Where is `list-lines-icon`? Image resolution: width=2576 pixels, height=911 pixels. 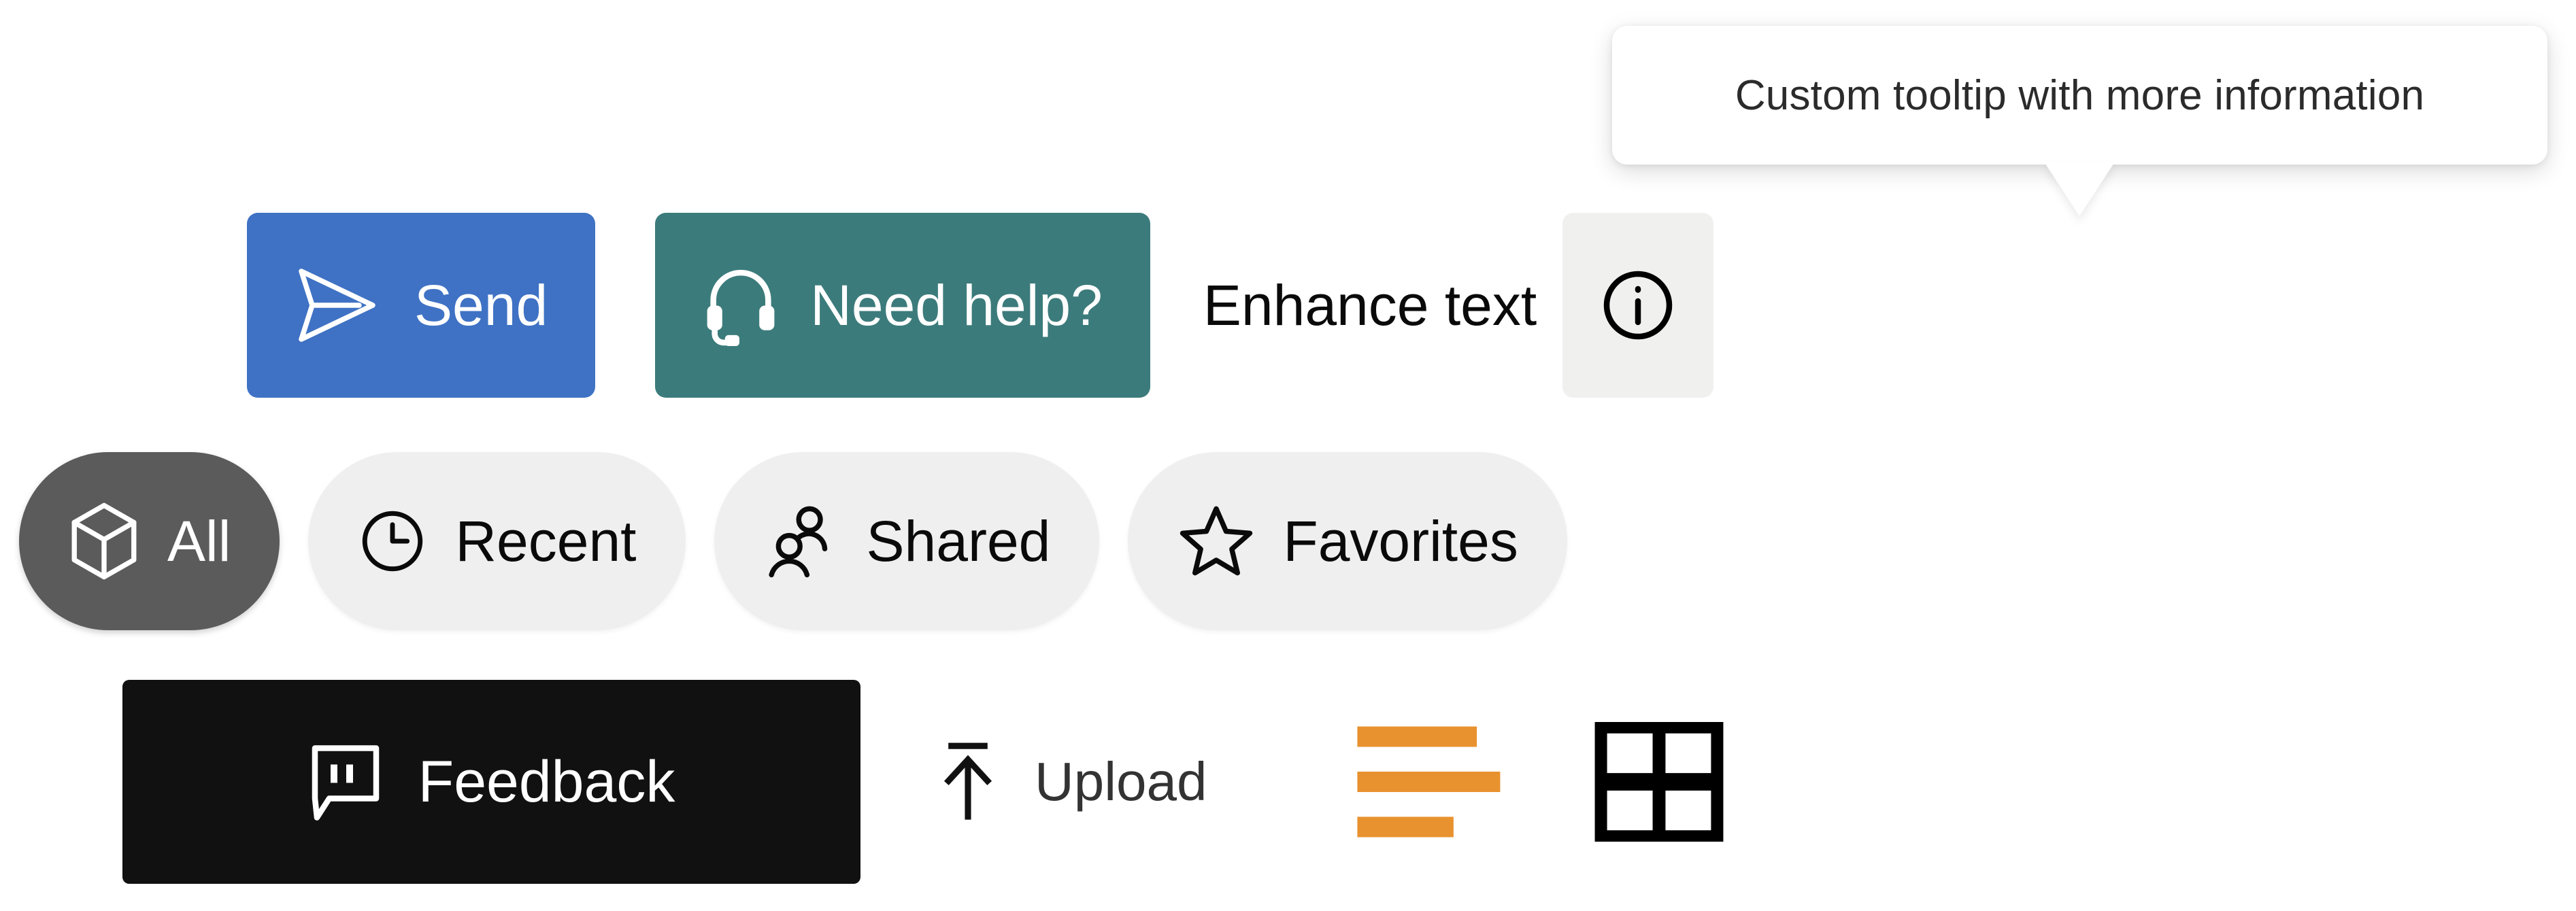
list-lines-icon is located at coordinates (1445, 782).